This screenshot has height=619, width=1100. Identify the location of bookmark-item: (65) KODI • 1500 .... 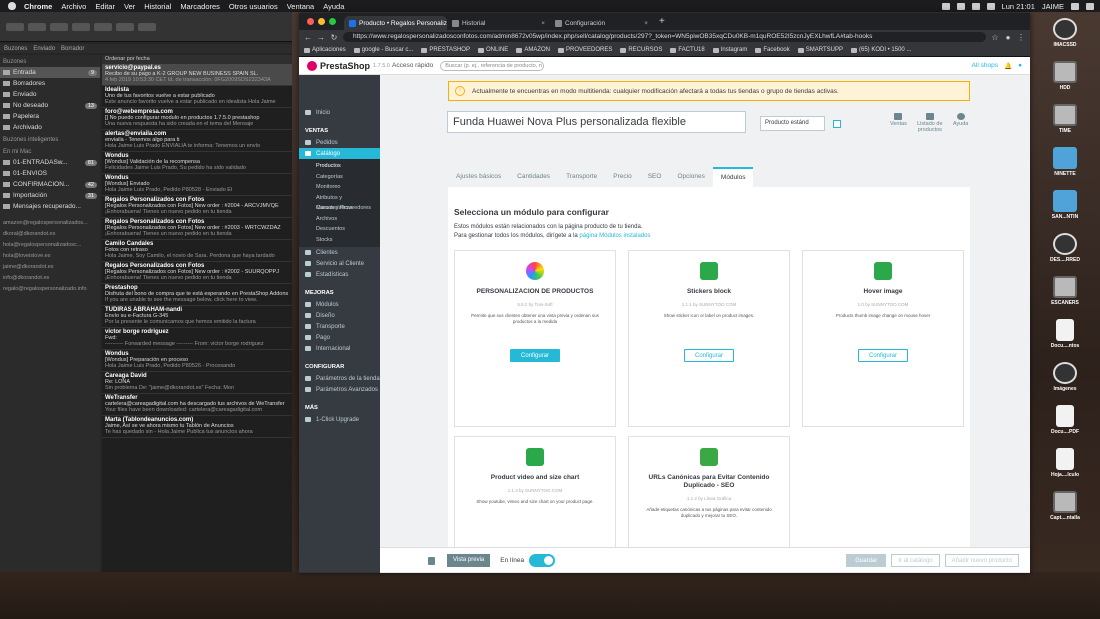
(880, 50).